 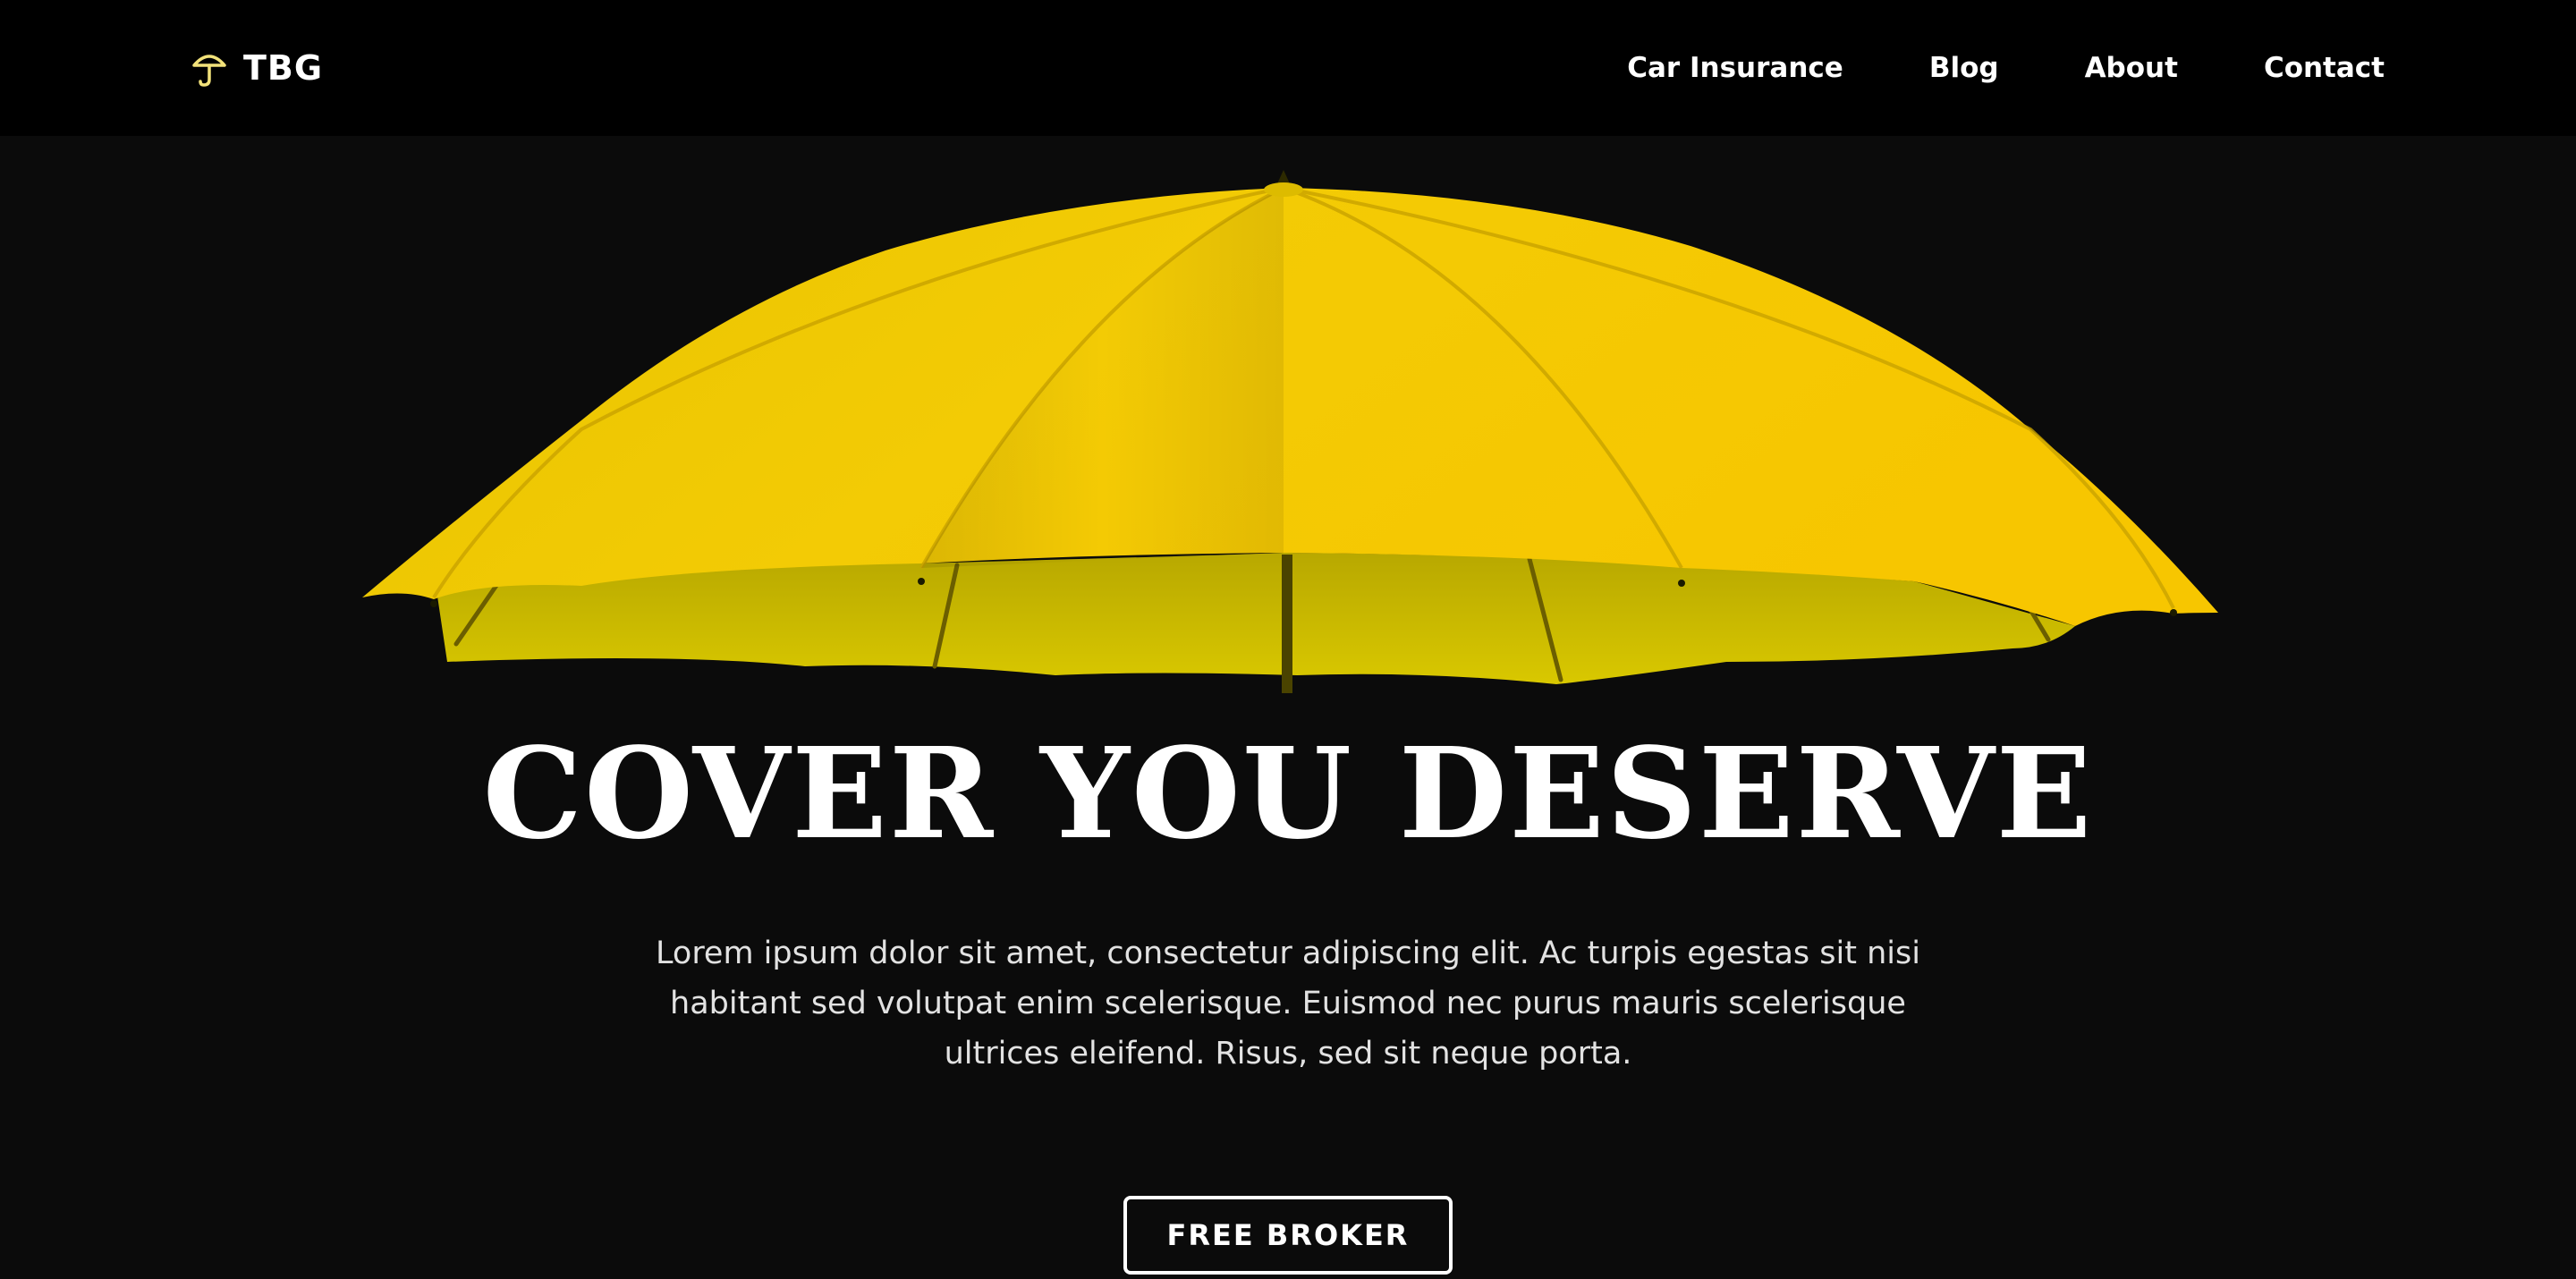 I want to click on nav-link-contact: Contact, so click(x=2324, y=68).